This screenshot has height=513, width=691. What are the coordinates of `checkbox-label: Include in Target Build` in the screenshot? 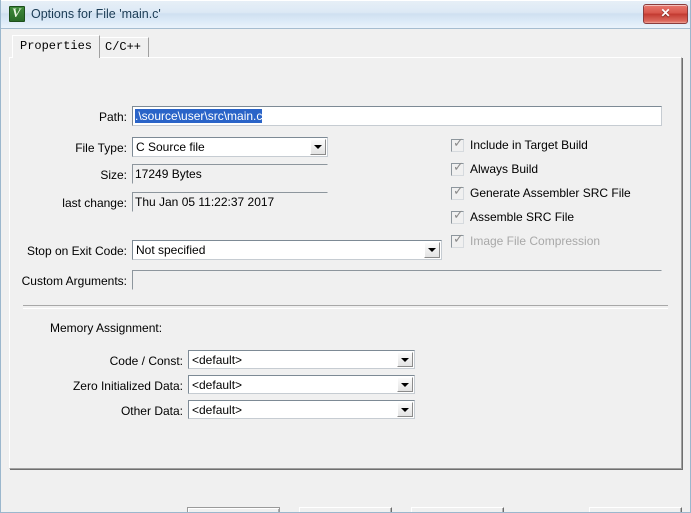 It's located at (529, 145).